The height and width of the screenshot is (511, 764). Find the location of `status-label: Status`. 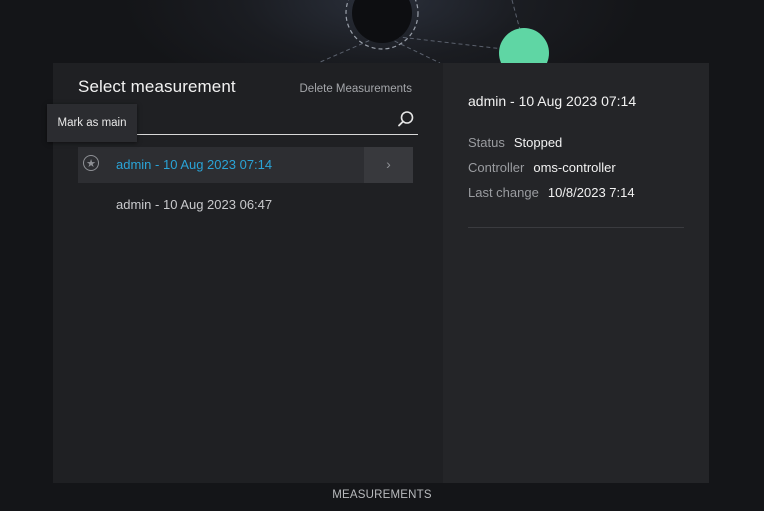

status-label: Status is located at coordinates (486, 142).